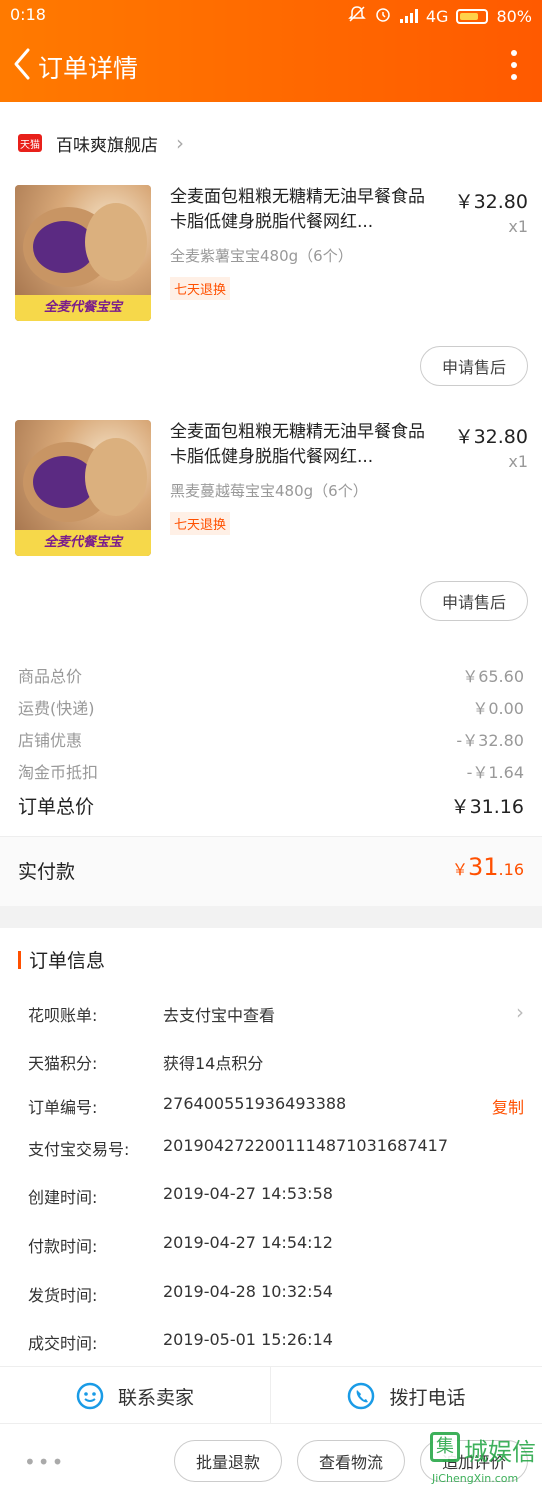 The height and width of the screenshot is (1500, 542). Describe the element at coordinates (271, 707) in the screenshot. I see `summary-row: 运费(快递) ￥0.00` at that location.